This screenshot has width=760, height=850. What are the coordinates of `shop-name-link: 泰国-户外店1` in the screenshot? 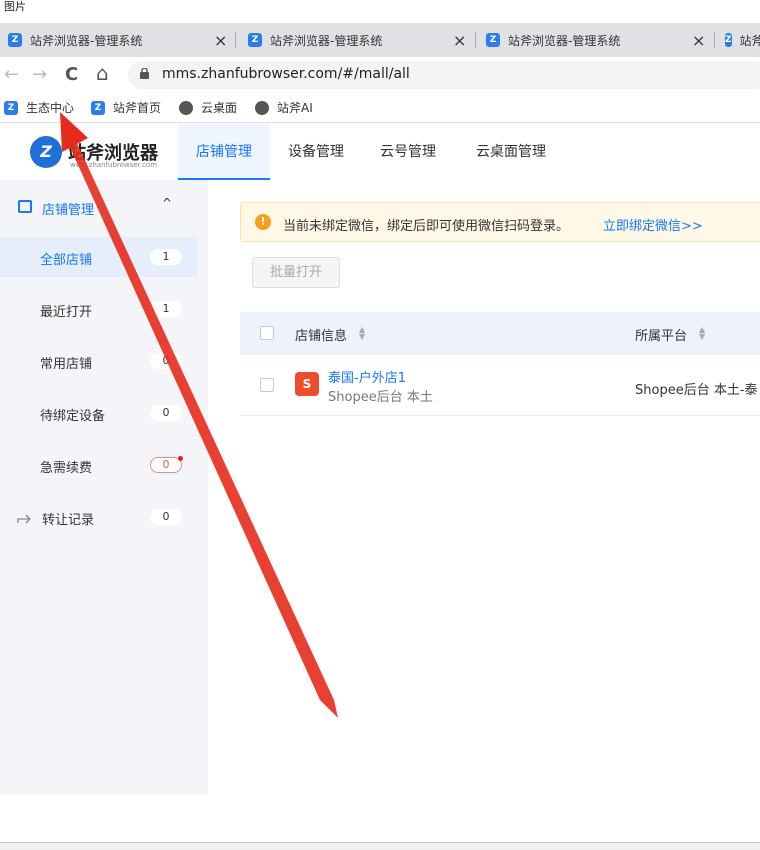 It's located at (367, 376).